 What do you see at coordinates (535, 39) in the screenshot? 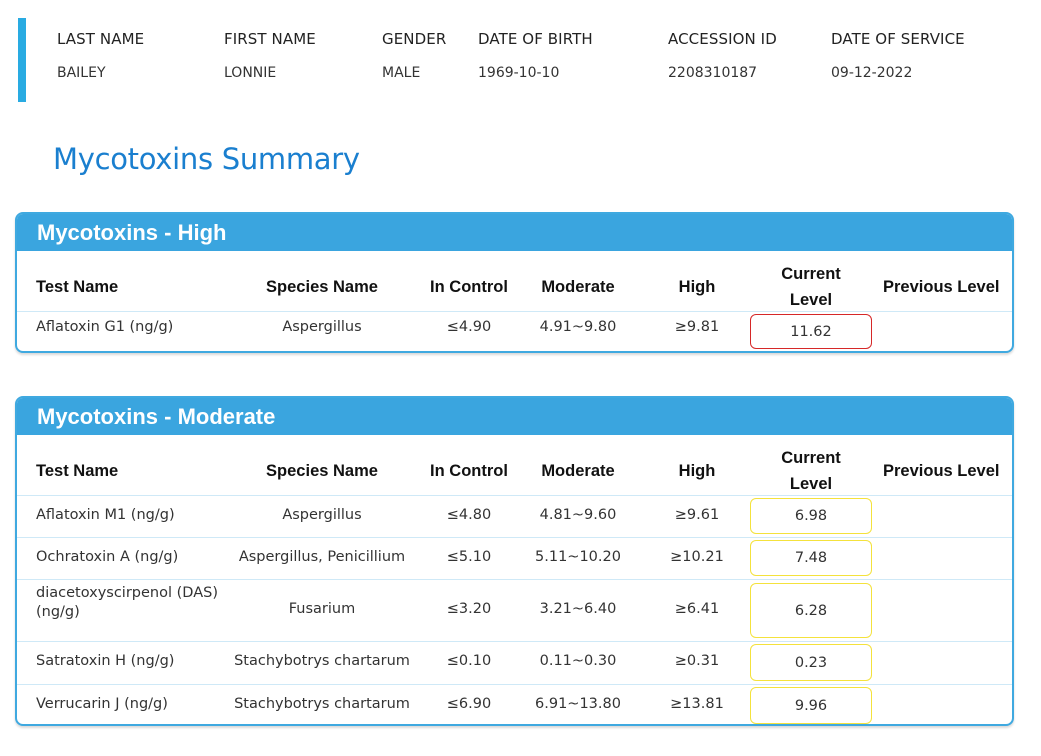
I see `date-of-birth-header: DATE OF BIRTH` at bounding box center [535, 39].